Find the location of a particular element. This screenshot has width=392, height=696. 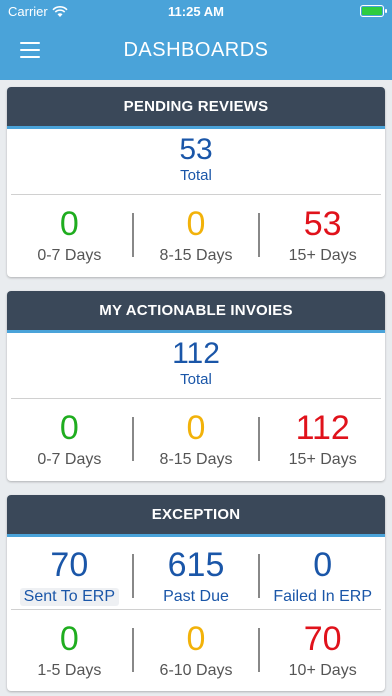

app-header: Carrier 11:25 AM DASHBOARDS is located at coordinates (196, 40).